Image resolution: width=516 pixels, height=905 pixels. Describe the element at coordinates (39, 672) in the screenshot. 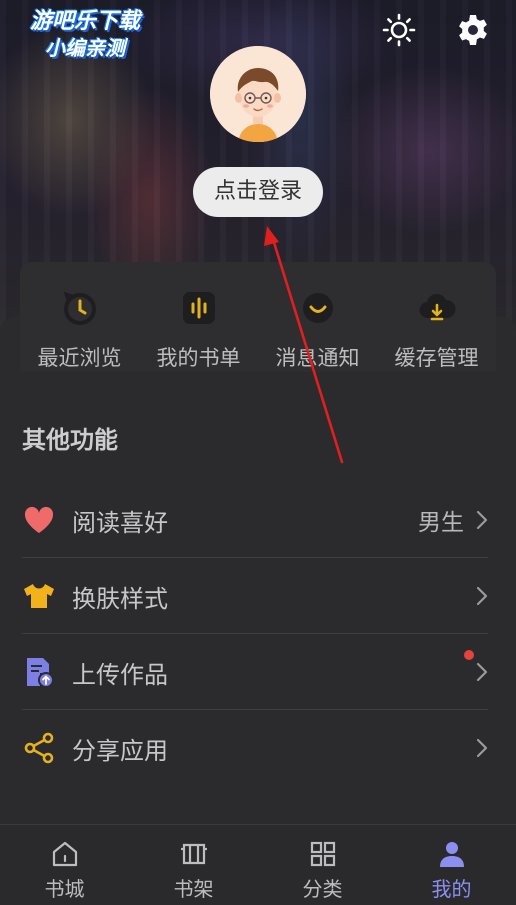

I see `upload-document-icon` at that location.